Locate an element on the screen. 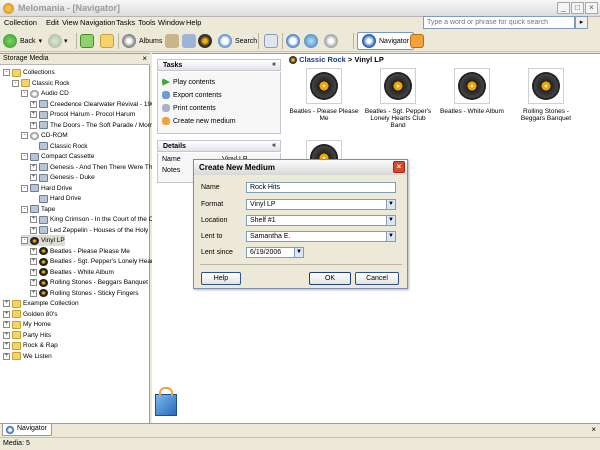  tab-navigator: Navigator is located at coordinates (27, 430).